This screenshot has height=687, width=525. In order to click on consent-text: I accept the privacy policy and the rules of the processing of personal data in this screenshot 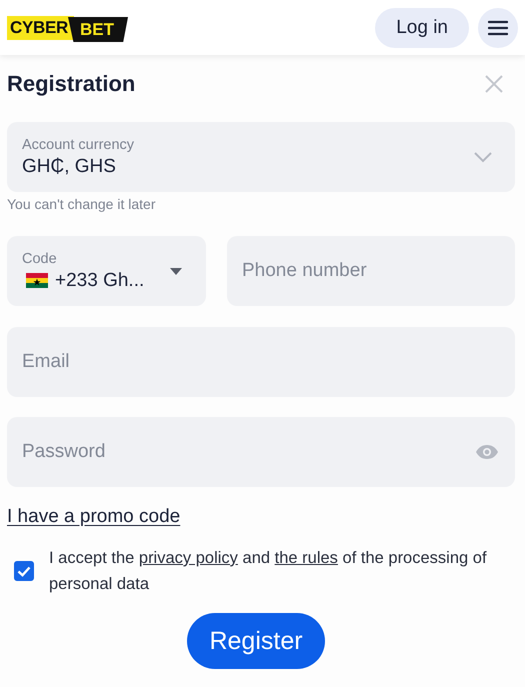, I will do `click(268, 571)`.